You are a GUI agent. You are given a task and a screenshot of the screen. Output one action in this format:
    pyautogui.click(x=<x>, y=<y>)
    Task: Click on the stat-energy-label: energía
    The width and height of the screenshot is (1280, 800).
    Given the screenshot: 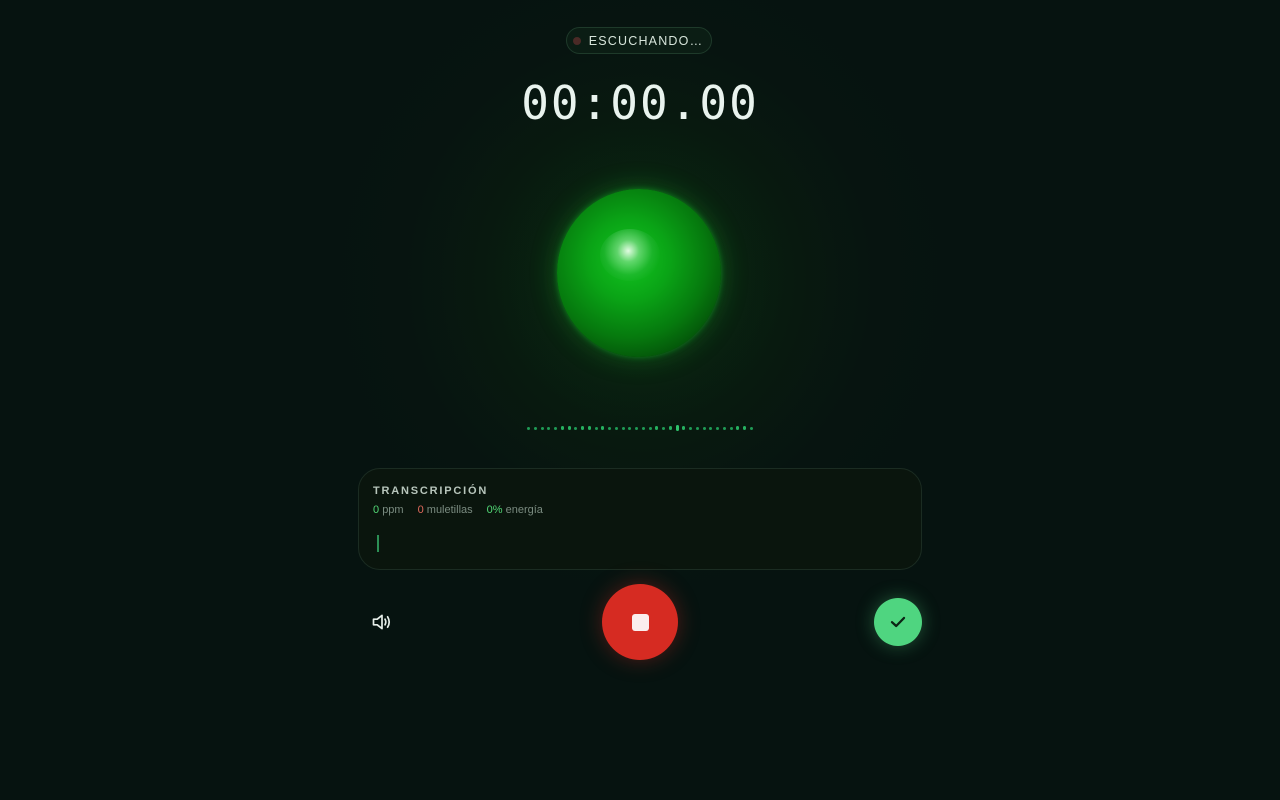 What is the action you would take?
    pyautogui.click(x=524, y=510)
    